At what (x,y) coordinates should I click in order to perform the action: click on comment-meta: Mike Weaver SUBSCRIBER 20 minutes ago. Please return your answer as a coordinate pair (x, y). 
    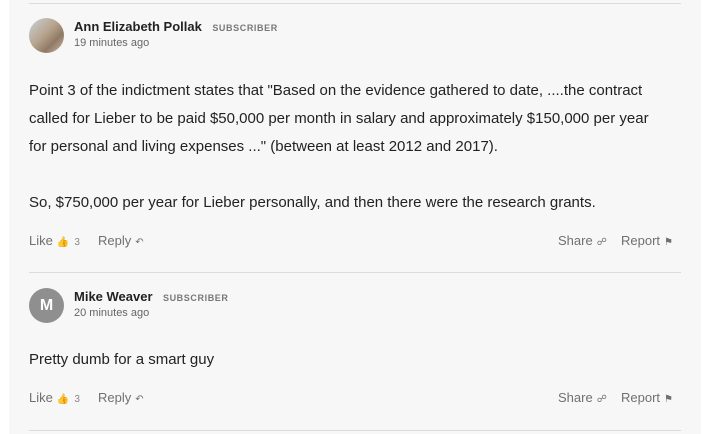
    Looking at the image, I should click on (151, 303).